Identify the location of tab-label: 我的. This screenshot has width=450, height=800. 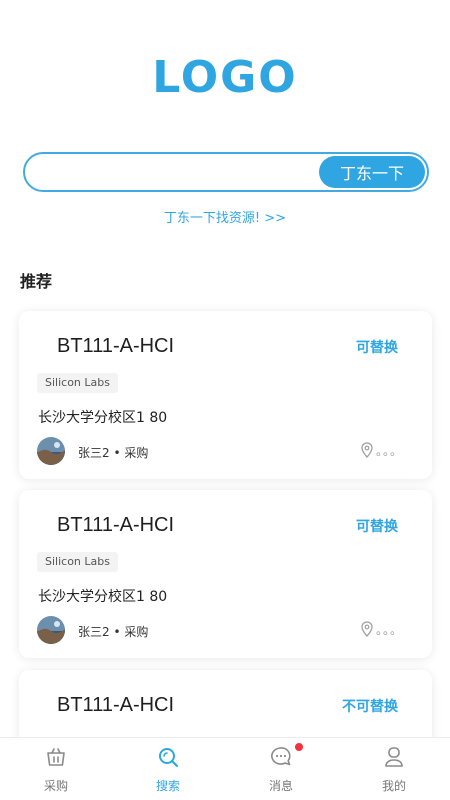
(393, 786).